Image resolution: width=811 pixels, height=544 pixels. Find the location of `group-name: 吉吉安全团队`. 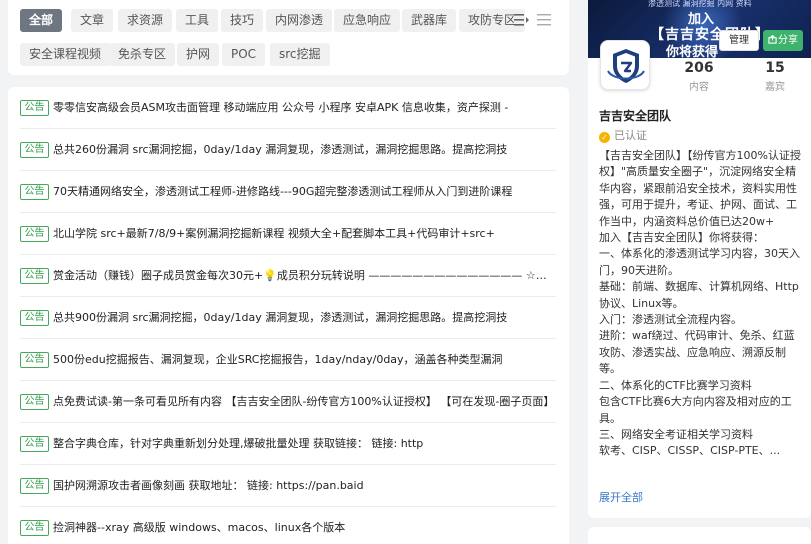

group-name: 吉吉安全团队 is located at coordinates (635, 116).